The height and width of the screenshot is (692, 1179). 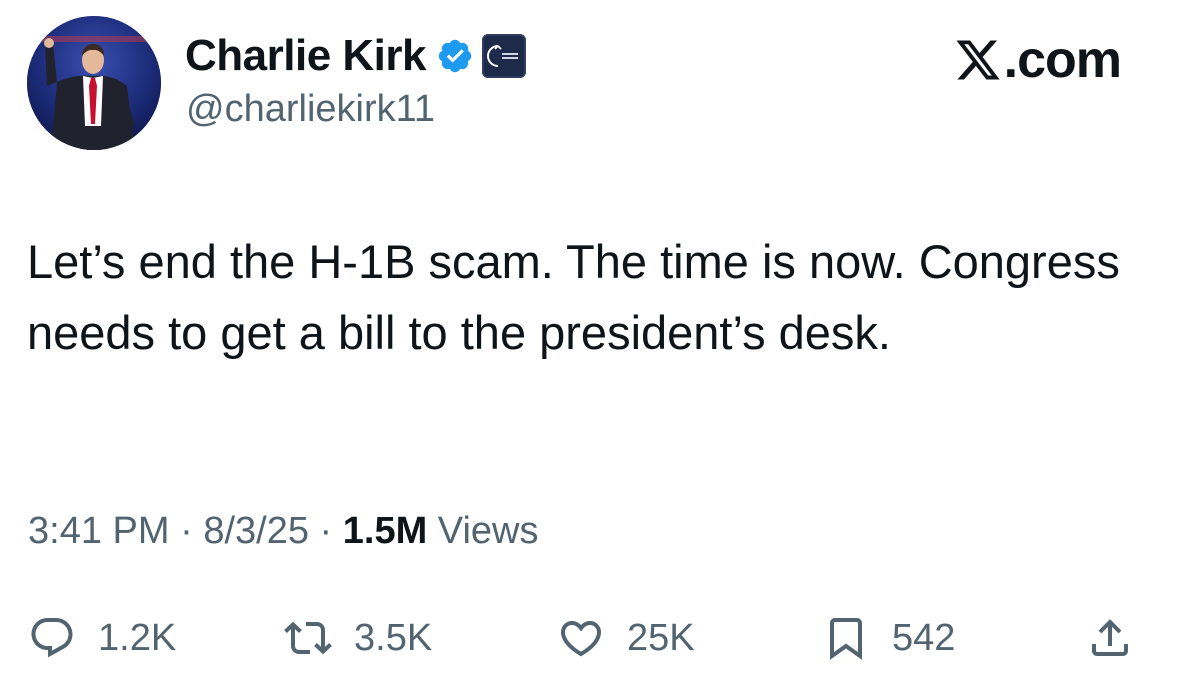 I want to click on affiliate-badge, so click(x=503, y=56).